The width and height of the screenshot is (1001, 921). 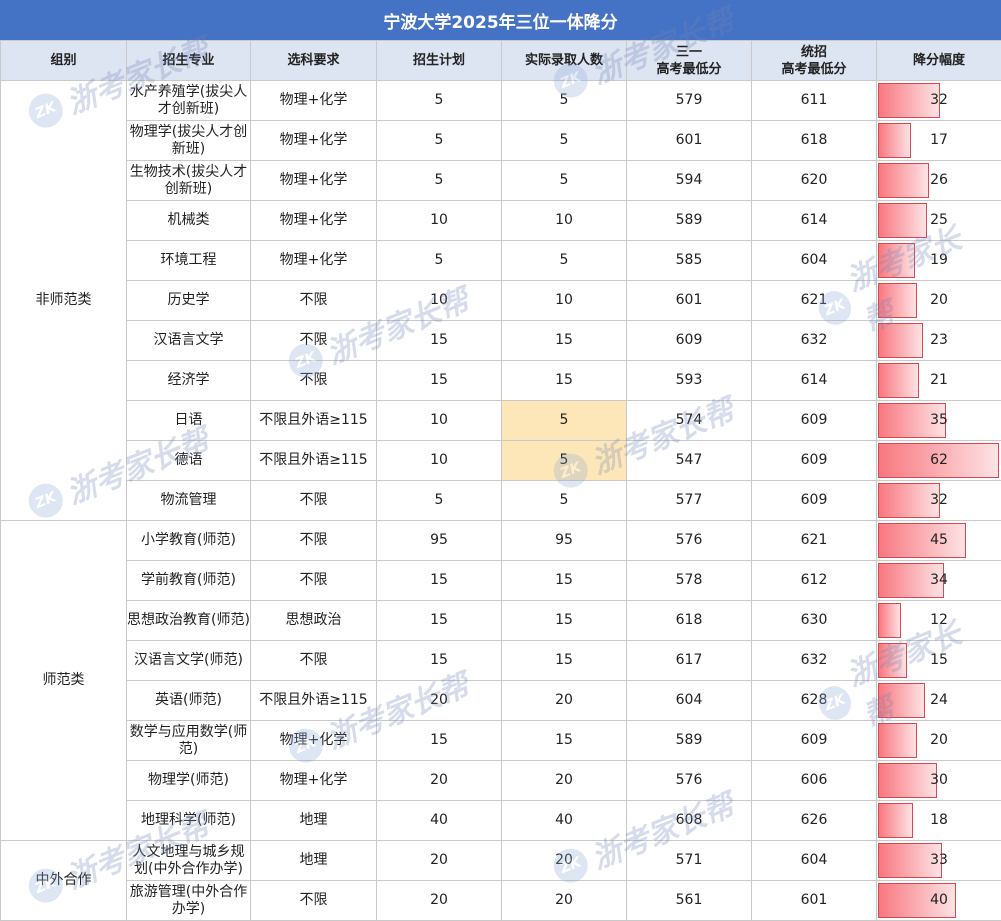 What do you see at coordinates (939, 780) in the screenshot?
I see `drop-value: 30` at bounding box center [939, 780].